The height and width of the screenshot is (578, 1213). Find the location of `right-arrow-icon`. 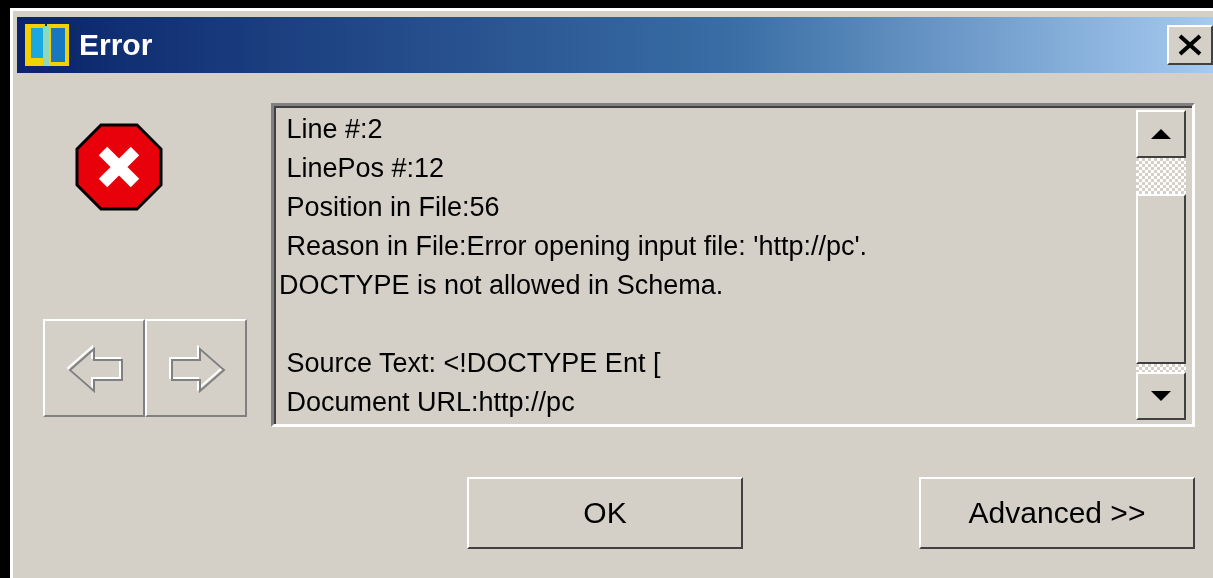

right-arrow-icon is located at coordinates (196, 368).